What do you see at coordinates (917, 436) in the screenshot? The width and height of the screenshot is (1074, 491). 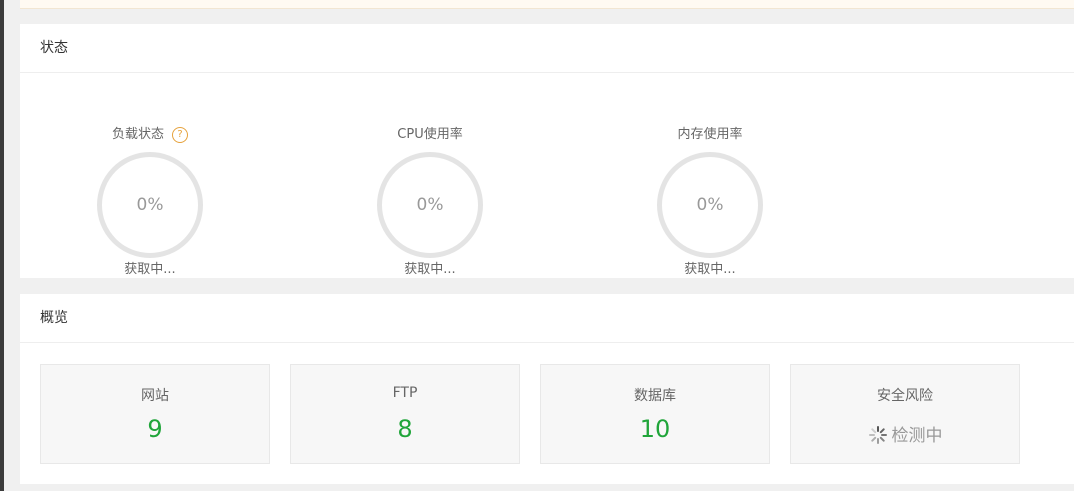 I see `security-risk-checking-text: 检测中` at bounding box center [917, 436].